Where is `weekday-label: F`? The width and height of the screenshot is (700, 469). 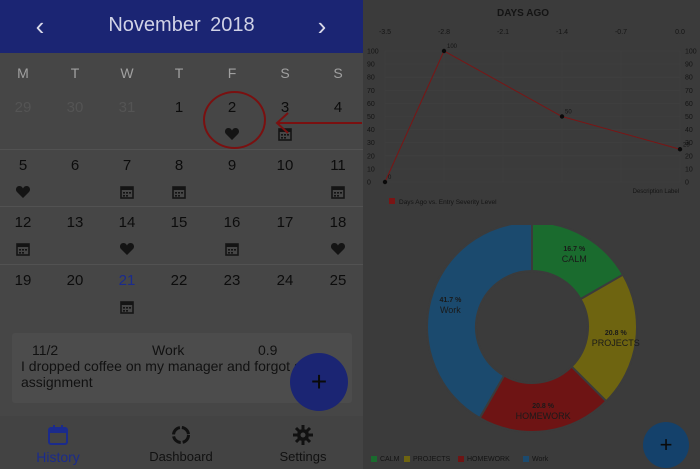
weekday-label: F is located at coordinates (232, 73).